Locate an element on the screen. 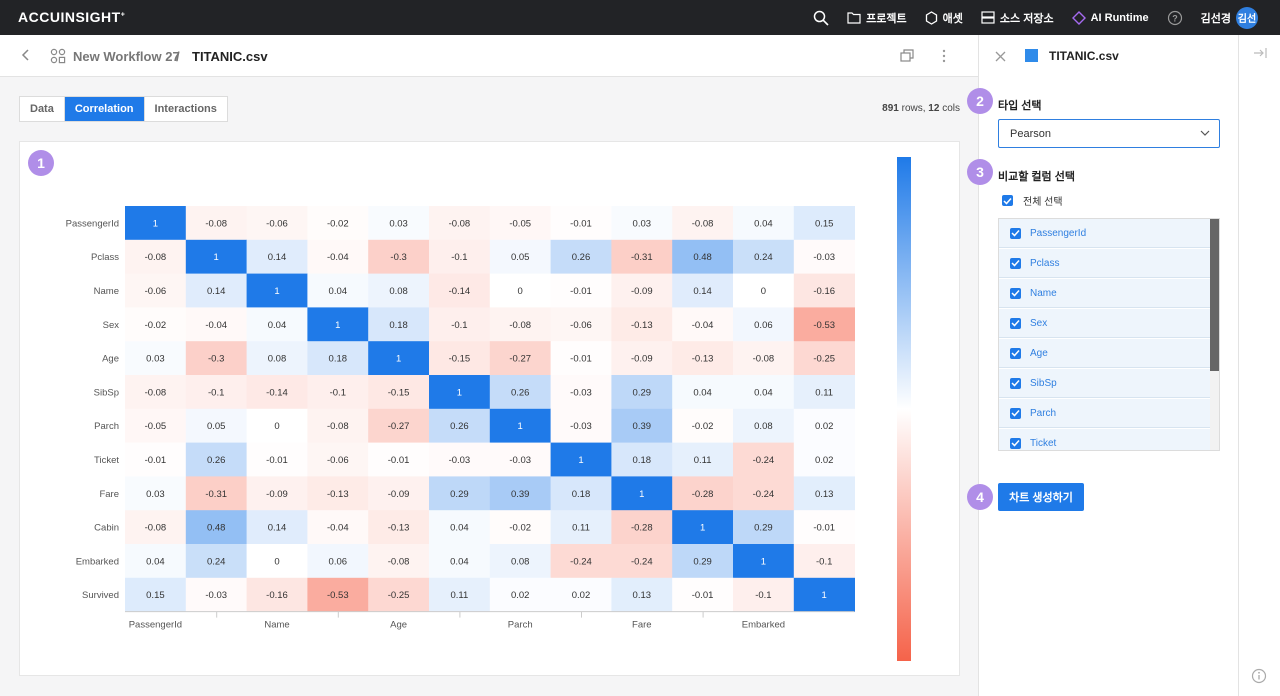  user-name: 김선경 is located at coordinates (1215, 18).